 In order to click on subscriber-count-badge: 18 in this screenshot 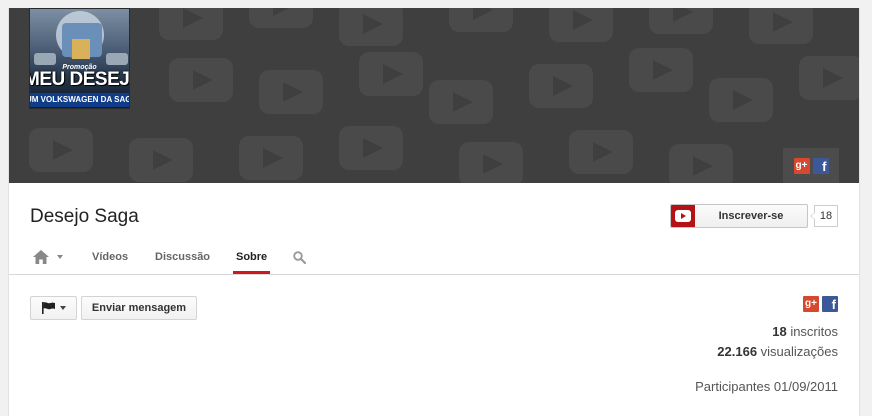, I will do `click(824, 216)`.